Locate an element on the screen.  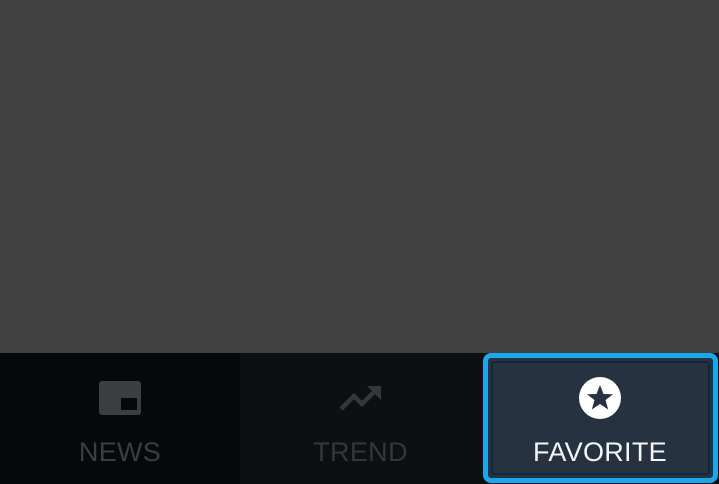
nav-item-news-label: NEWS is located at coordinates (120, 452).